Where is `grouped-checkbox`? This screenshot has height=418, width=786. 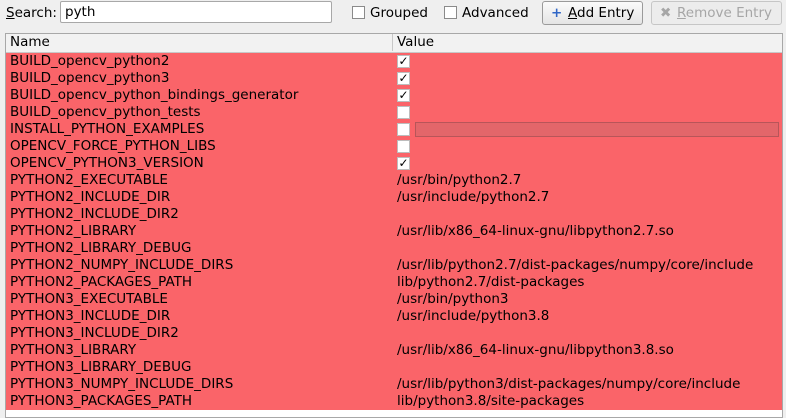 grouped-checkbox is located at coordinates (358, 12).